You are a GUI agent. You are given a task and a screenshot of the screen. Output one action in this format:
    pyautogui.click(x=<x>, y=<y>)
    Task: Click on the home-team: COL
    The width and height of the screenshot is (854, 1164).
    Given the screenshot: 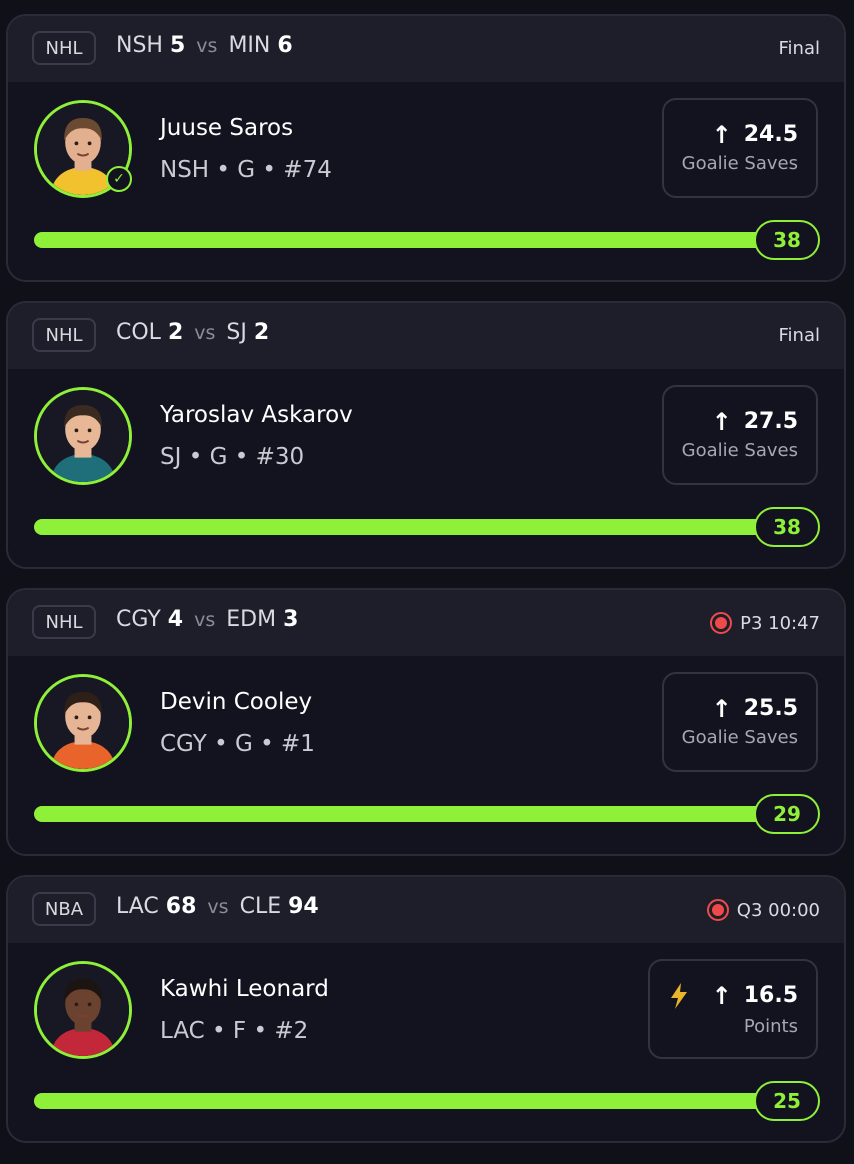 What is the action you would take?
    pyautogui.click(x=138, y=332)
    